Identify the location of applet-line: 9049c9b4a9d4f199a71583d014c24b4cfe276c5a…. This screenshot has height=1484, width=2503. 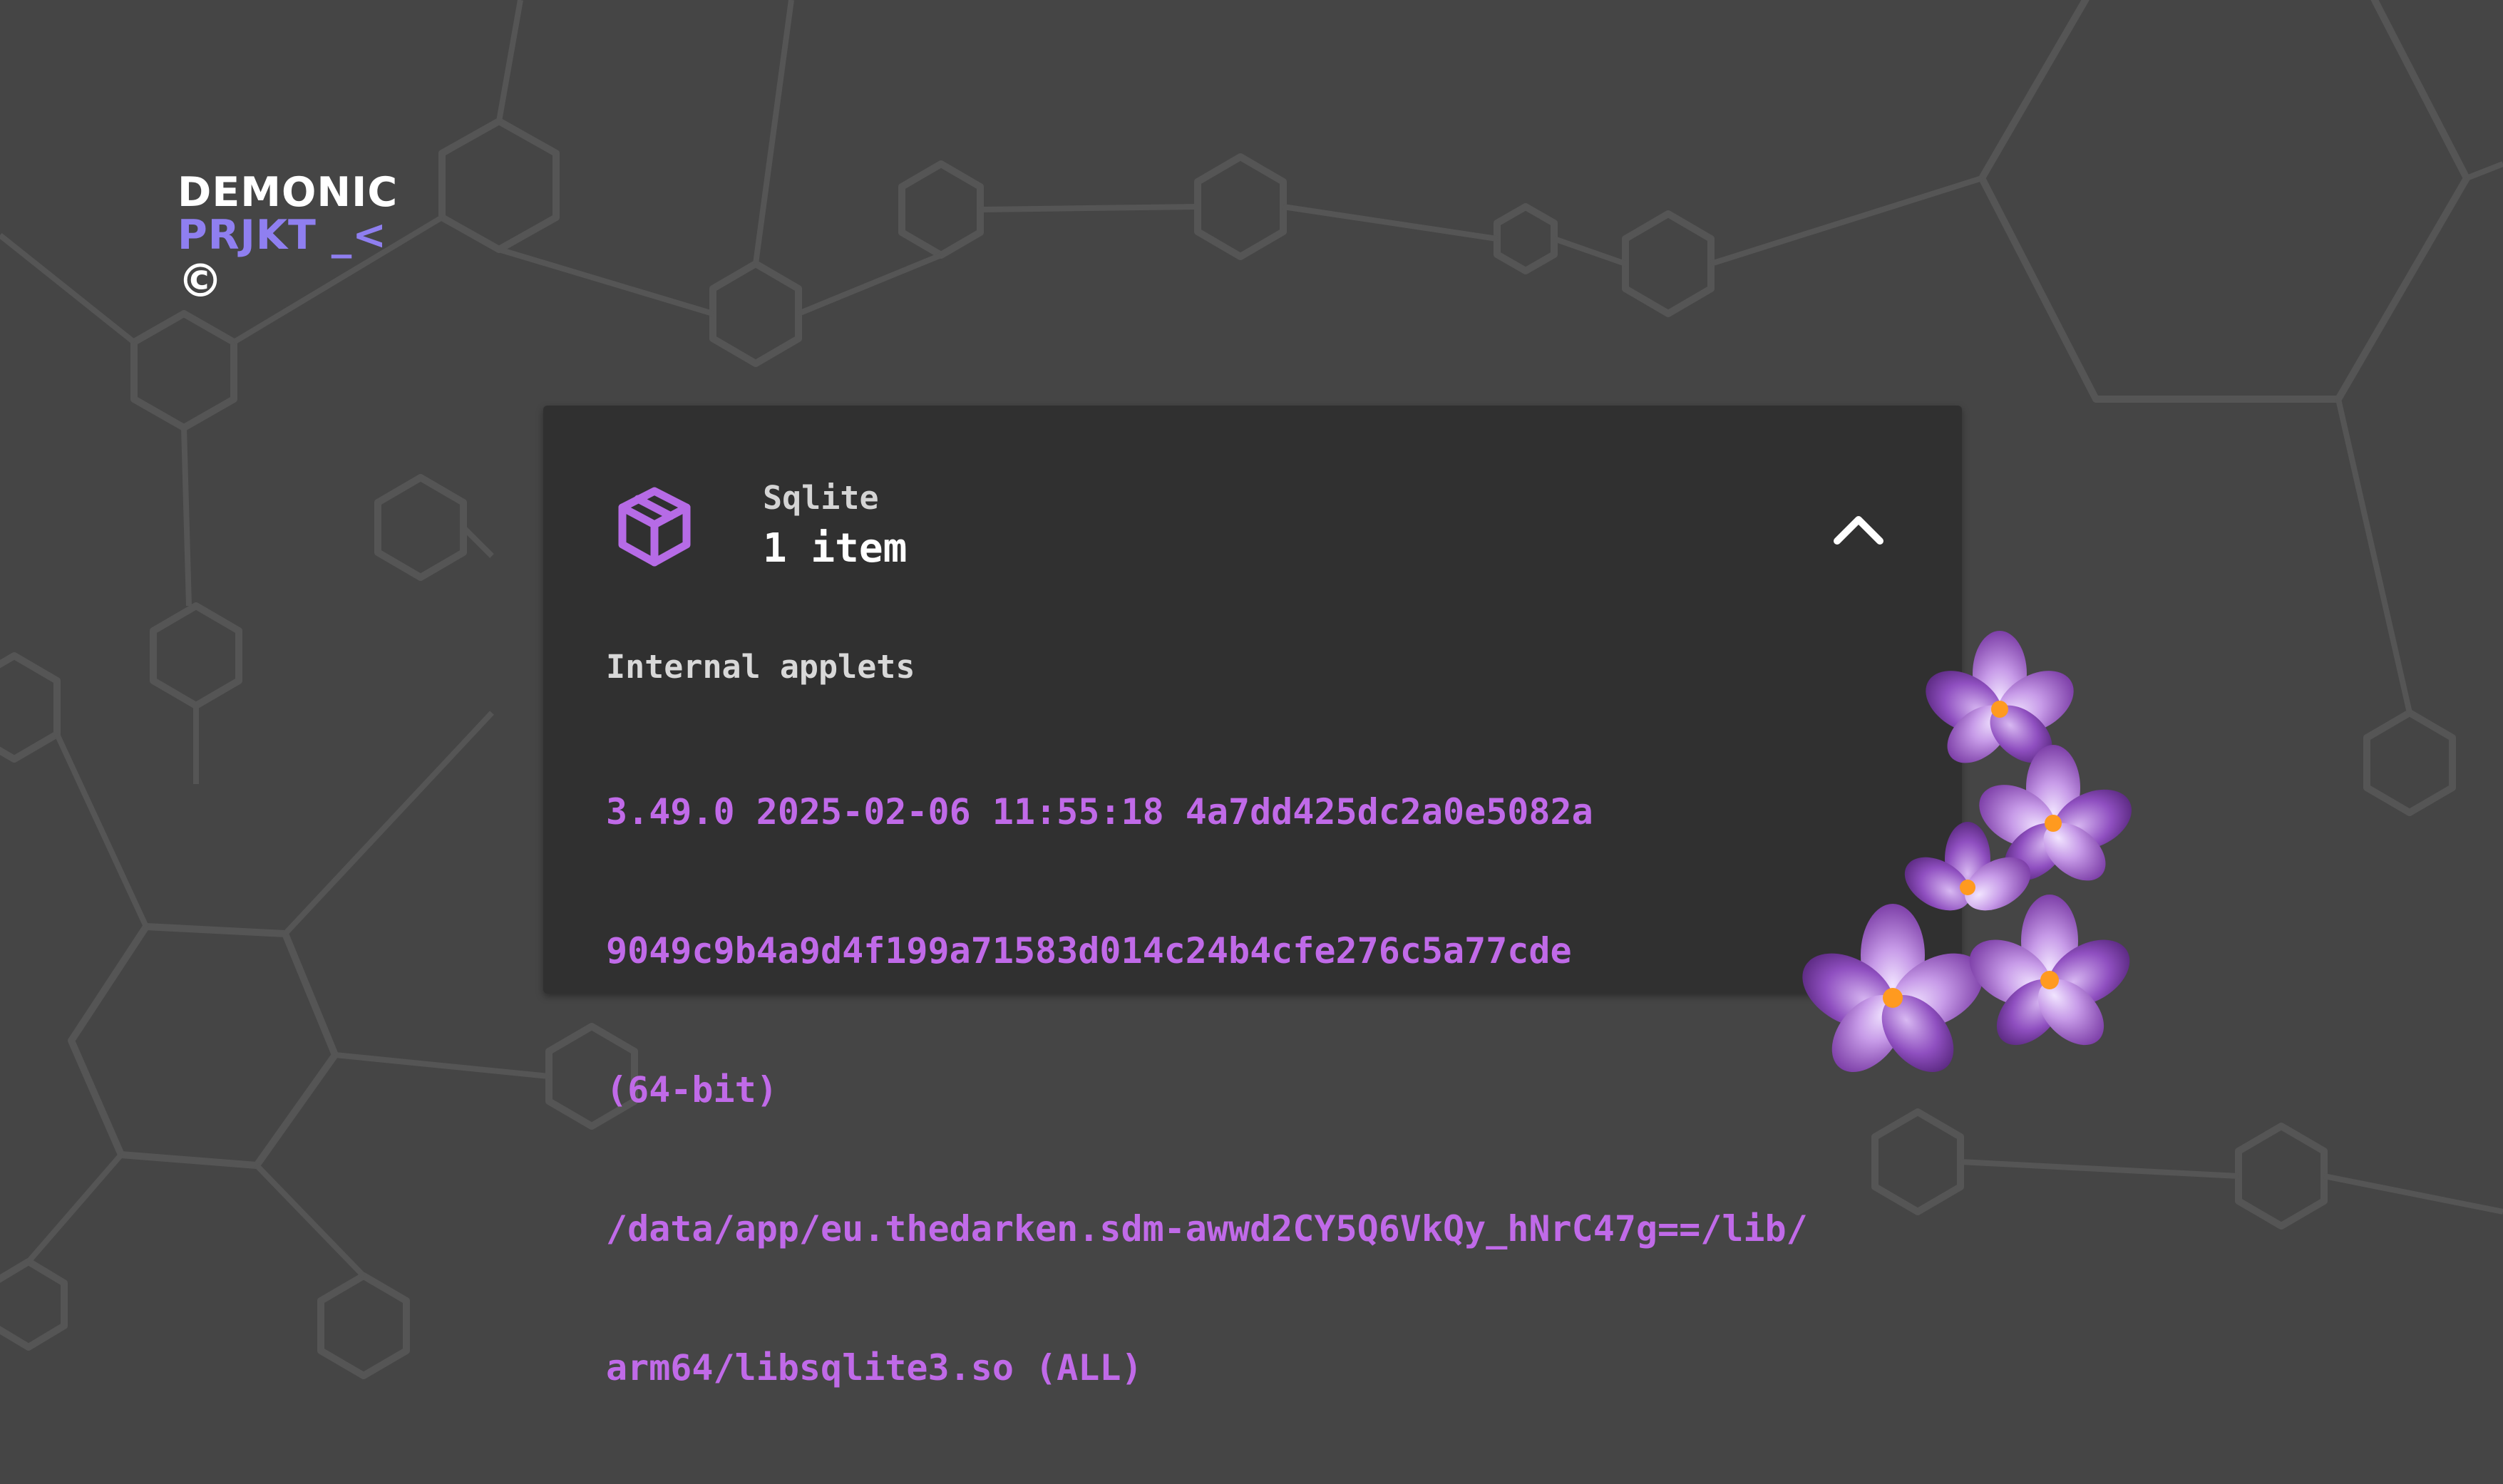
(1089, 951).